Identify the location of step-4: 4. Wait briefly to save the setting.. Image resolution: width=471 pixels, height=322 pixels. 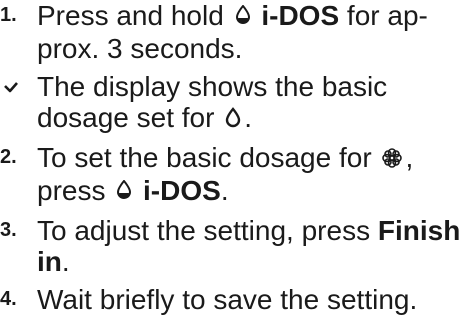
(235, 299).